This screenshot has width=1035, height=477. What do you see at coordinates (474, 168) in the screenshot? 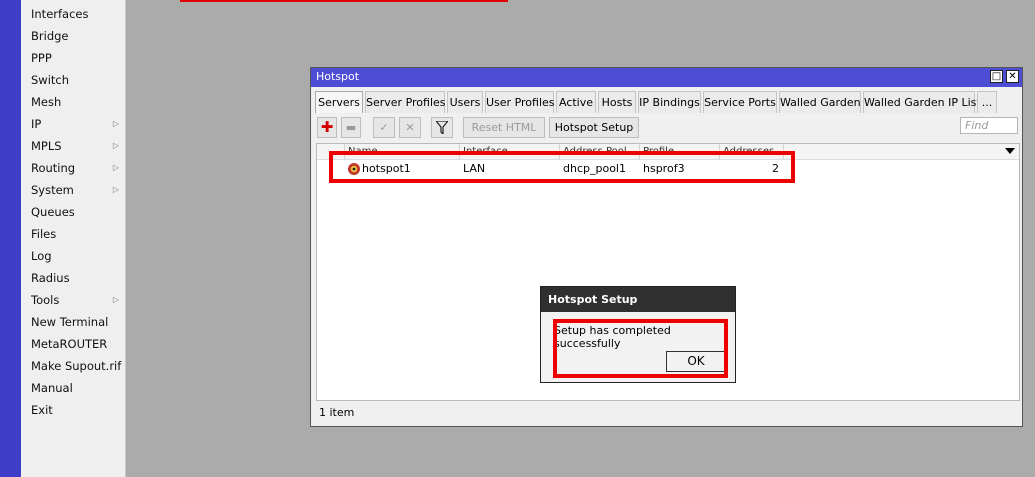
I see `cell-interface: LAN` at bounding box center [474, 168].